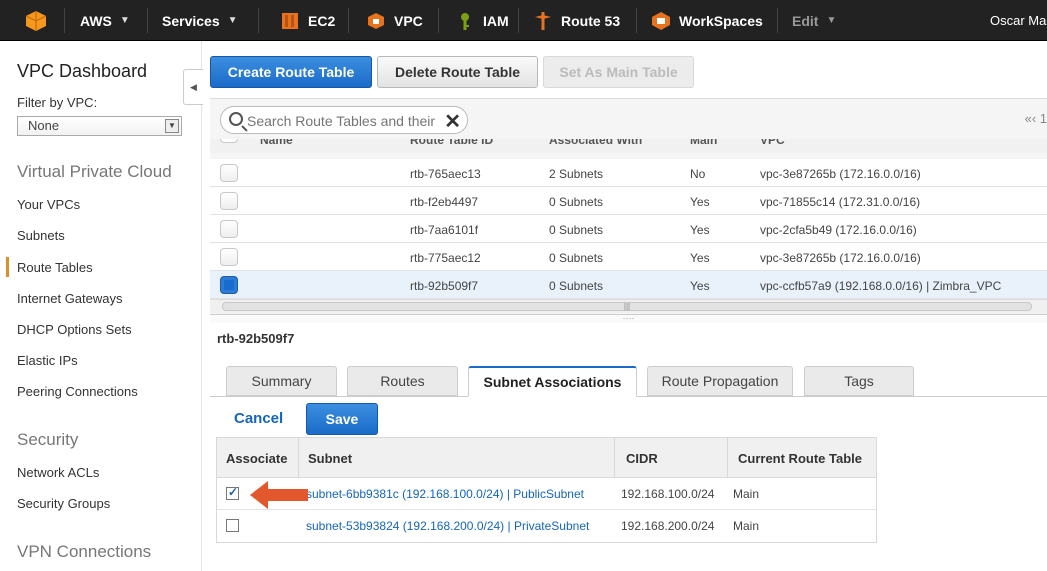  I want to click on route-table-id: rtb-775aec12, so click(445, 258).